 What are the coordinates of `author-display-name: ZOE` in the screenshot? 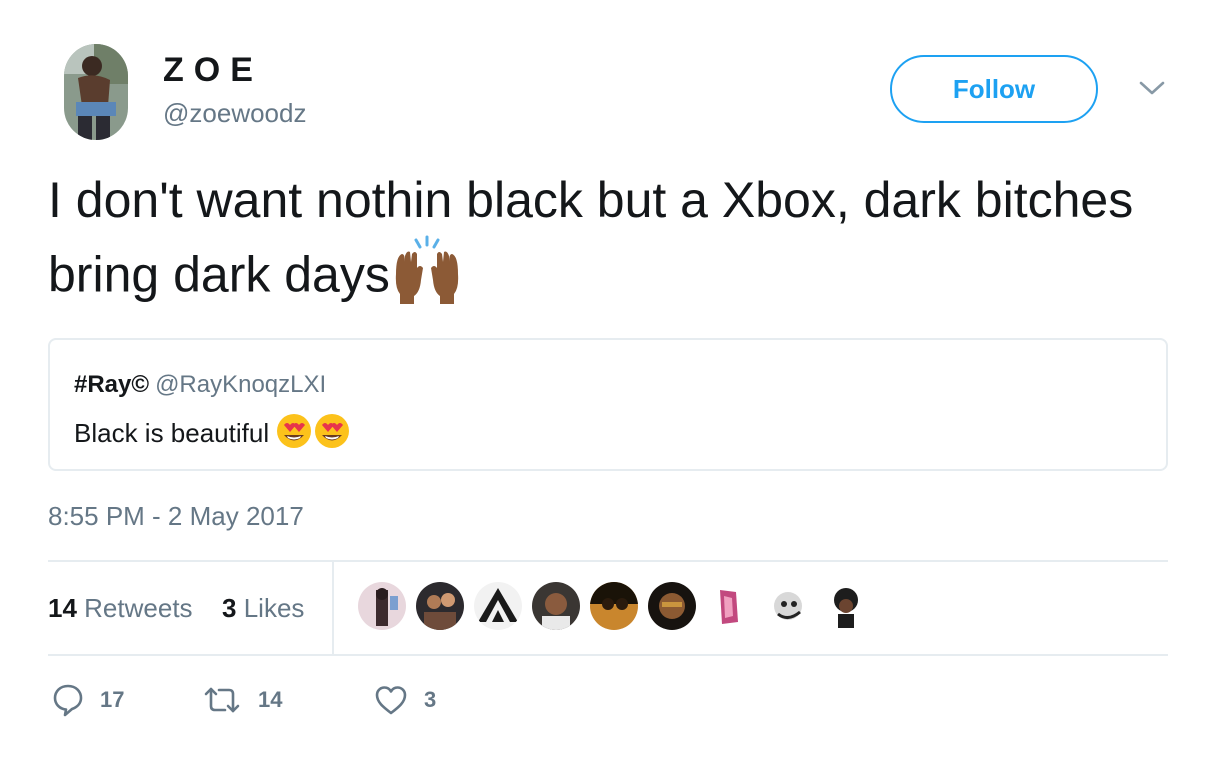 It's located at (213, 70).